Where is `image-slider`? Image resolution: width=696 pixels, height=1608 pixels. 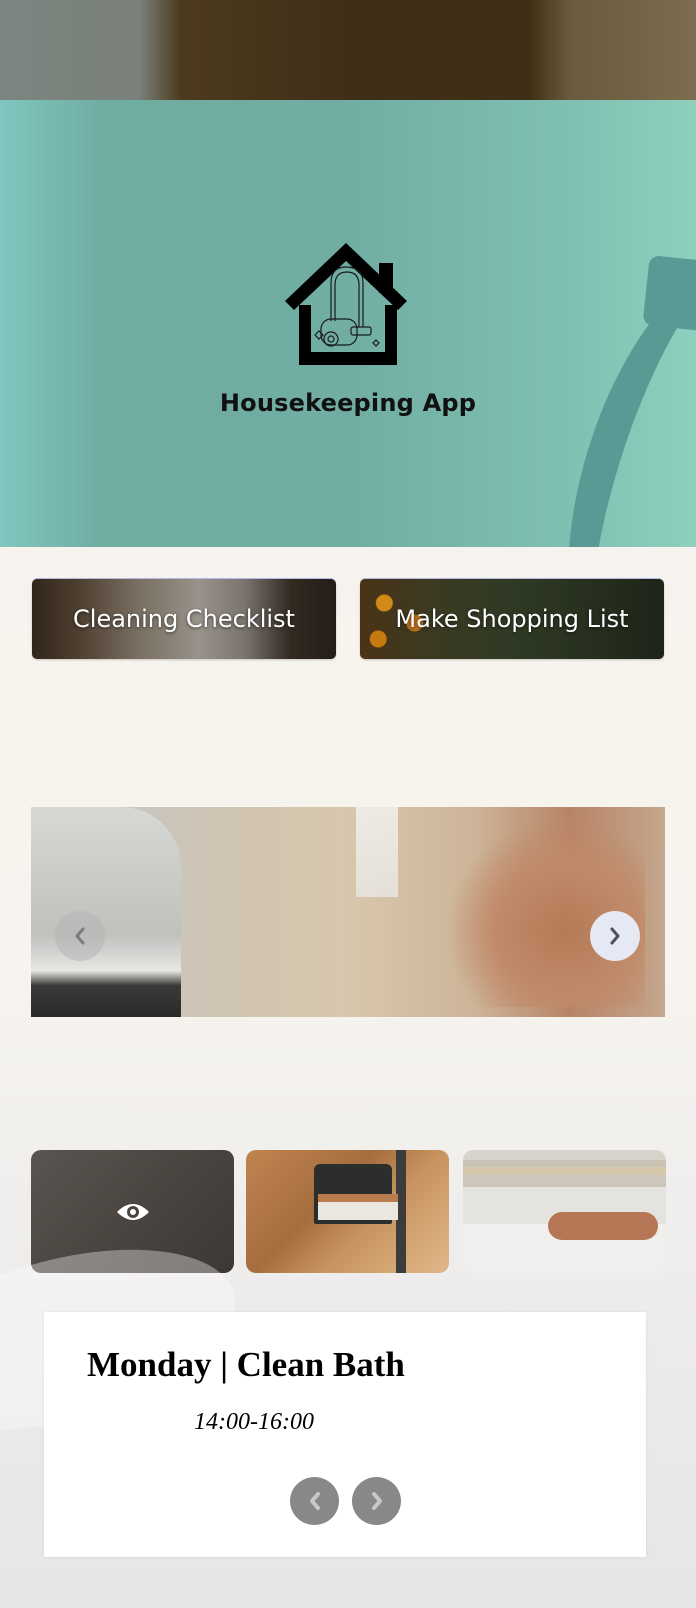
image-slider is located at coordinates (348, 912).